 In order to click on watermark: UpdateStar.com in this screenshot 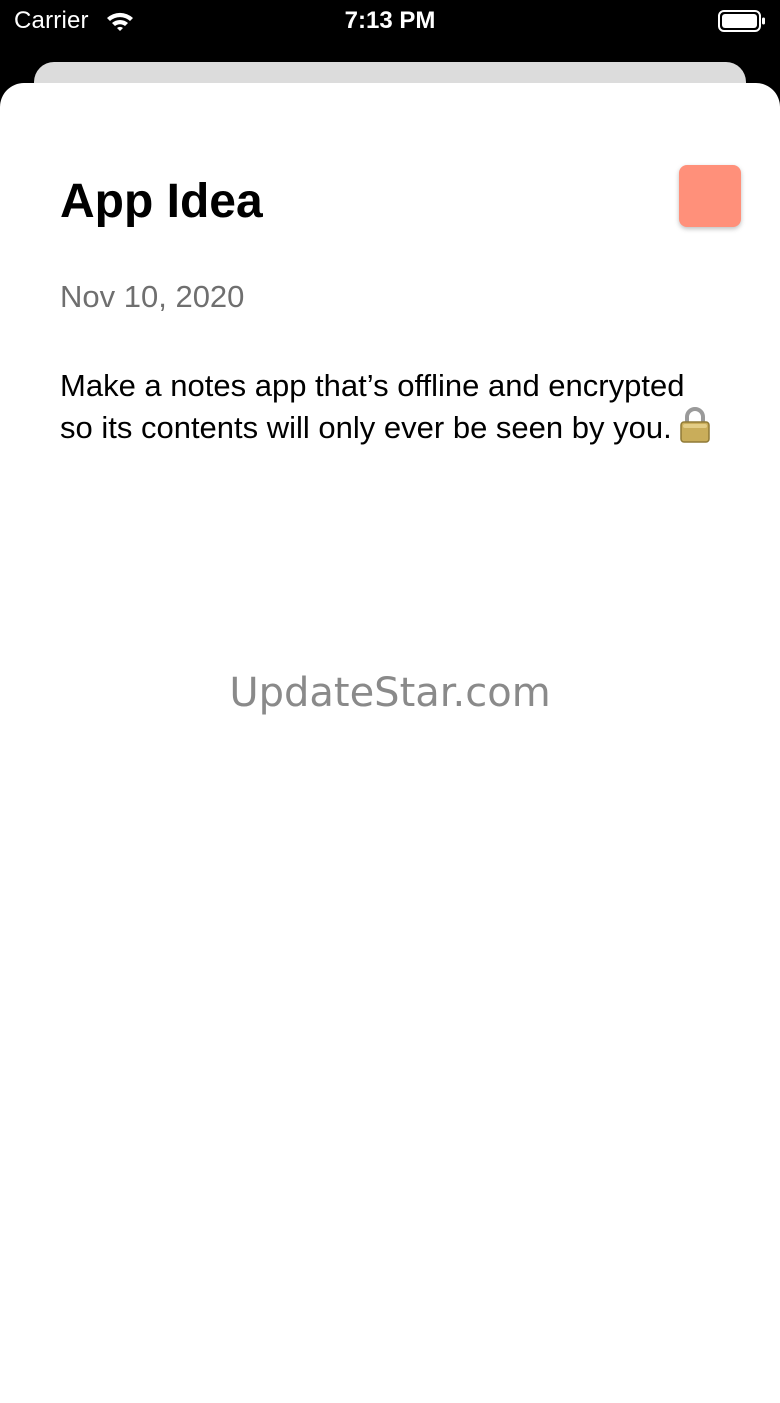, I will do `click(390, 693)`.